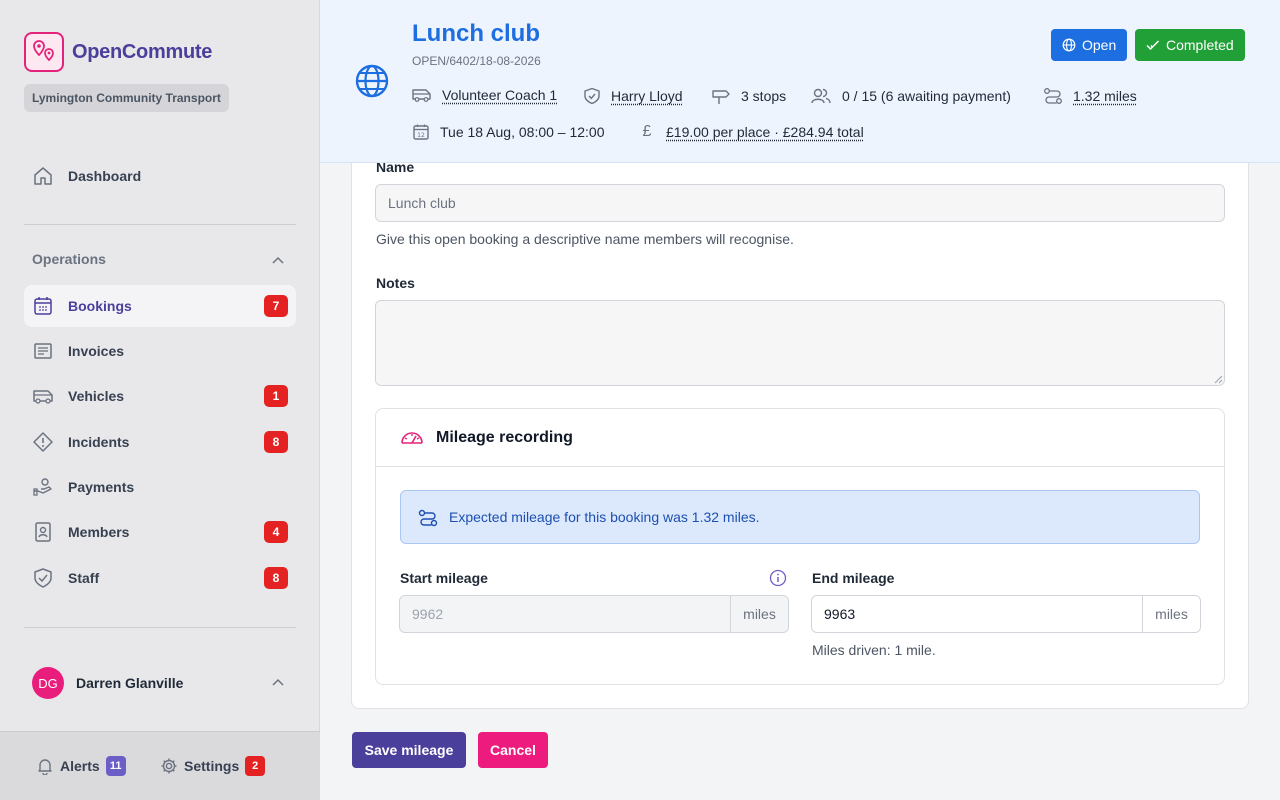 The image size is (1280, 800). I want to click on bell-icon, so click(45, 767).